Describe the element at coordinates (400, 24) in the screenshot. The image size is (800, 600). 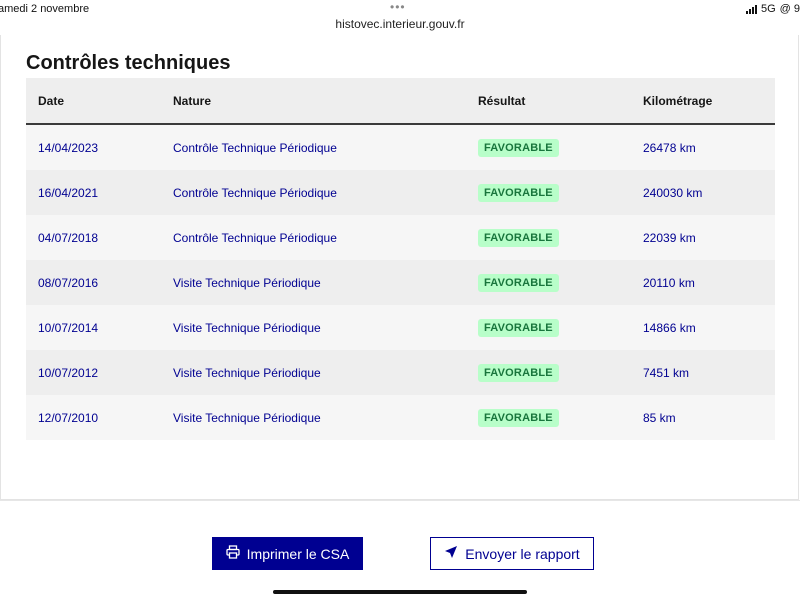
I see `address-bar-url: histovec.interieur.gouv.fr` at that location.